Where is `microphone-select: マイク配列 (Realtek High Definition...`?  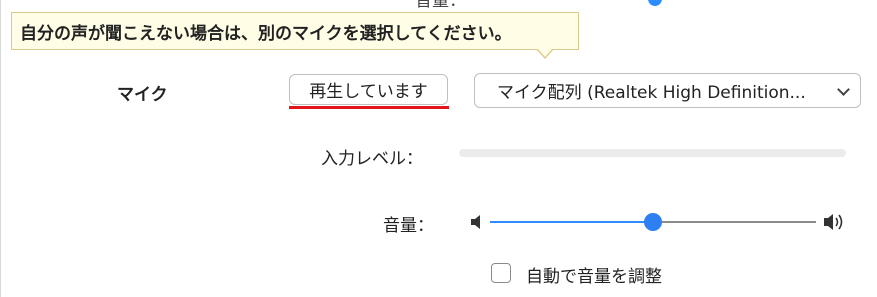 microphone-select: マイク配列 (Realtek High Definition... is located at coordinates (667, 90).